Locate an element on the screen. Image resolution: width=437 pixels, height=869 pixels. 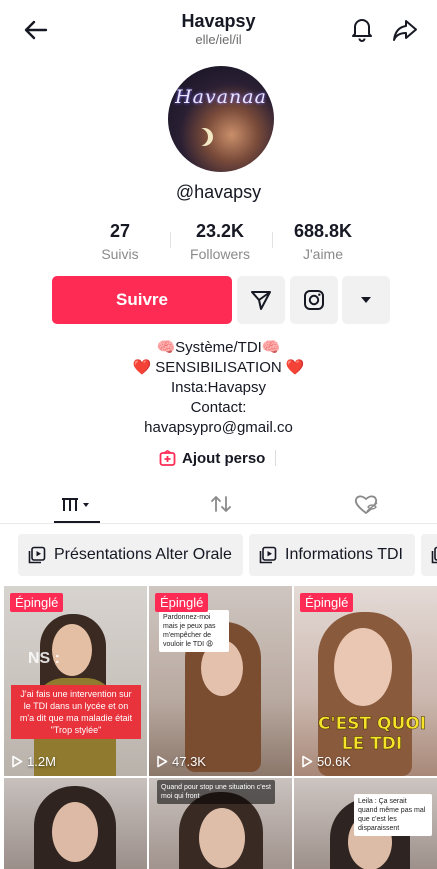
username-handle: @havapsy is located at coordinates (218, 192).